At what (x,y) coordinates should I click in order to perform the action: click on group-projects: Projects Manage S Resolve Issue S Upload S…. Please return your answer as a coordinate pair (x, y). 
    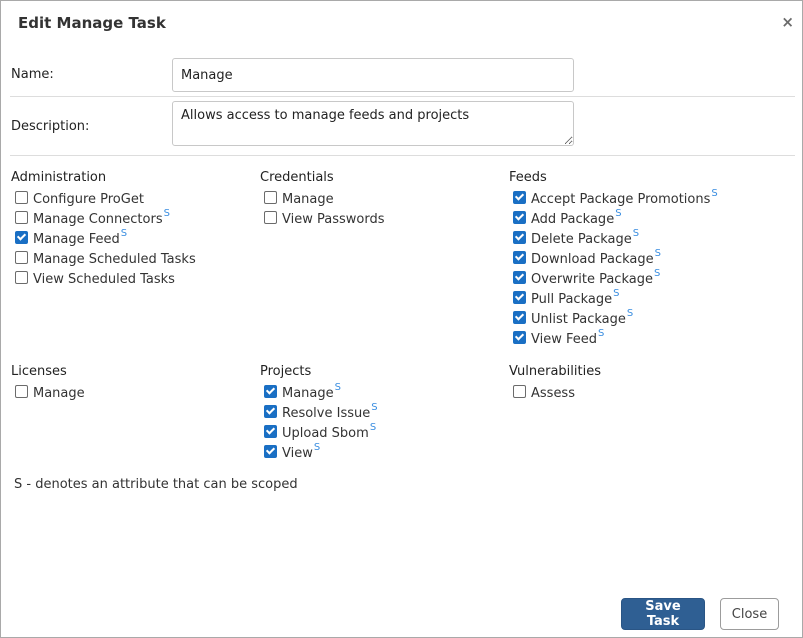
    Looking at the image, I should click on (382, 413).